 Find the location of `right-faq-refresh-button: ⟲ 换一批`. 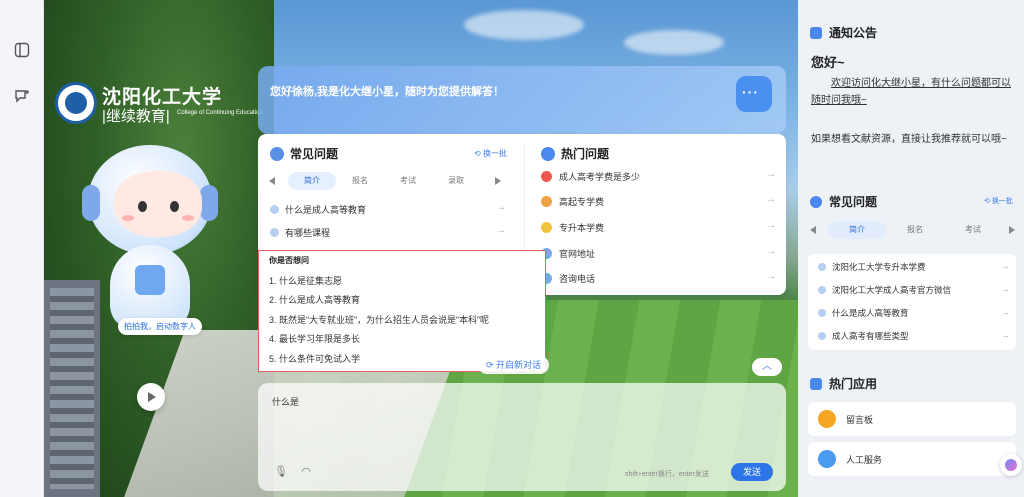

right-faq-refresh-button: ⟲ 换一批 is located at coordinates (998, 201).